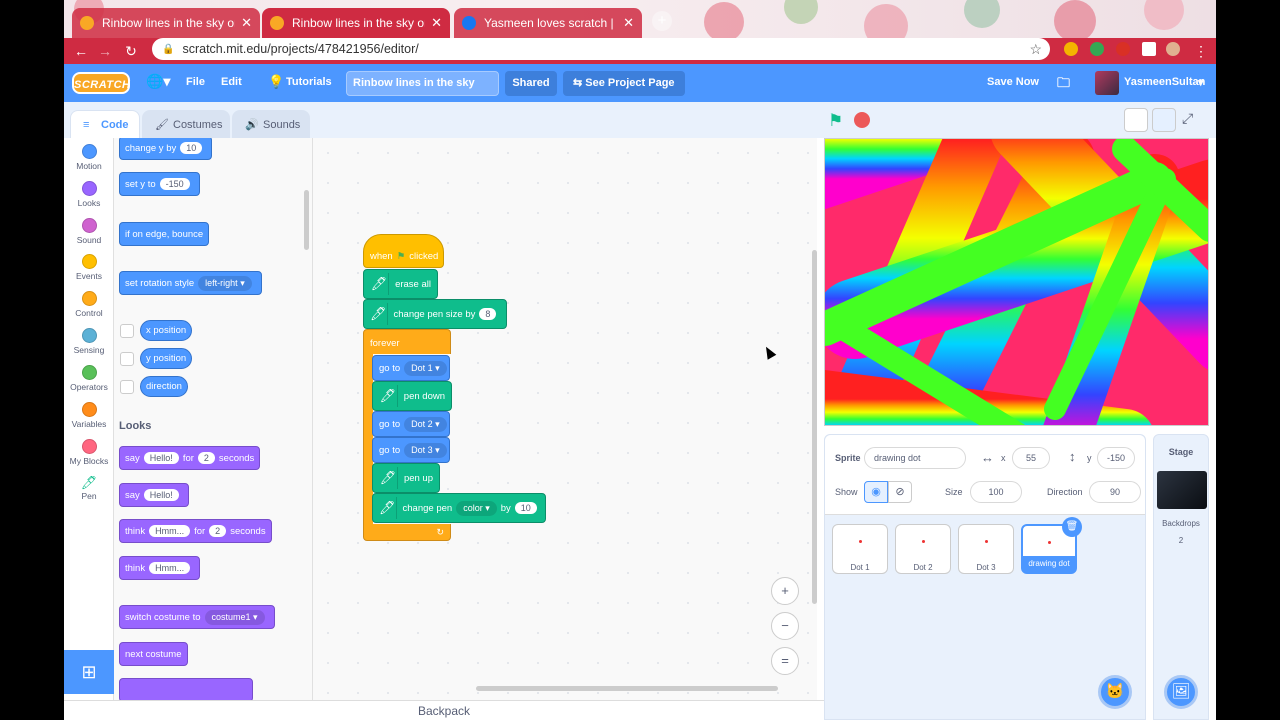  I want to click on stage-canvas, so click(1016, 282).